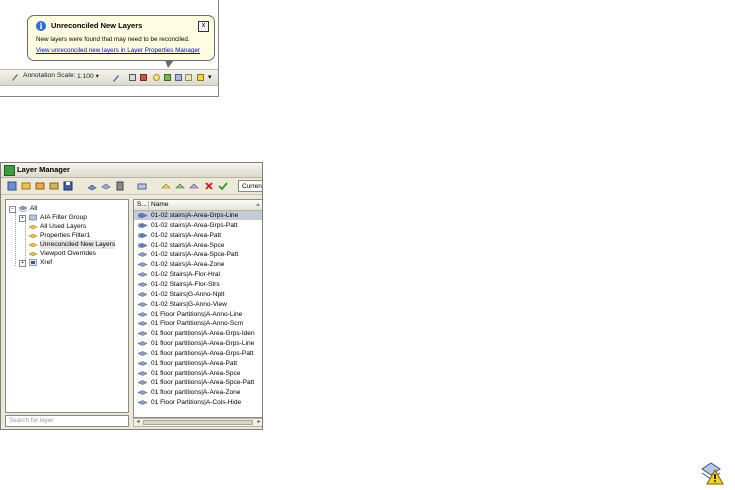  What do you see at coordinates (12, 209) in the screenshot?
I see `collapse-toggle-icon: −` at bounding box center [12, 209].